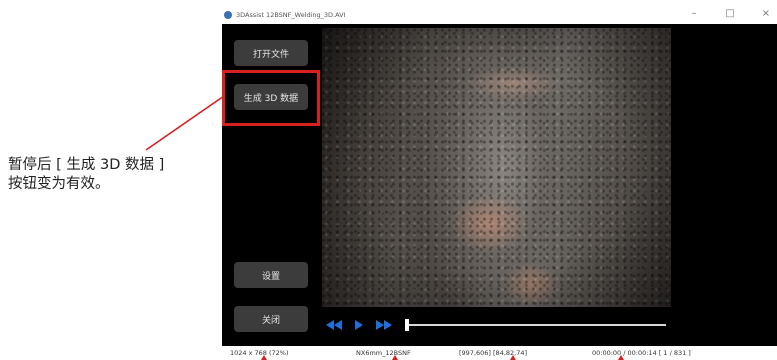 The width and height of the screenshot is (777, 360). Describe the element at coordinates (499, 15) in the screenshot. I see `title-bar: 3DAssist 12BSNF_Welding_3D.AVI – □ ×` at that location.